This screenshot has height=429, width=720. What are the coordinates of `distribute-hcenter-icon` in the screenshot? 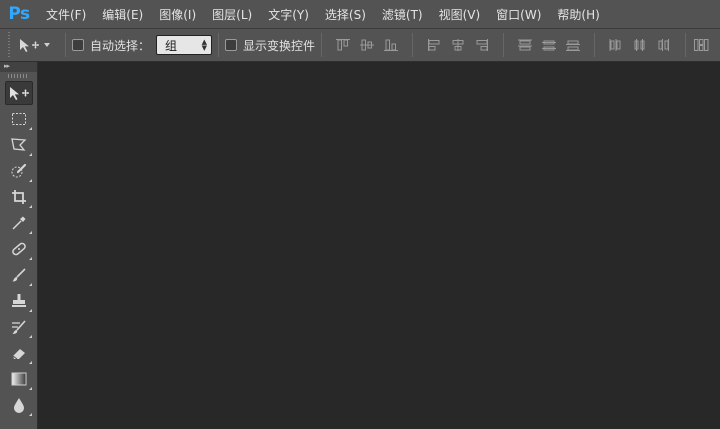 It's located at (639, 45).